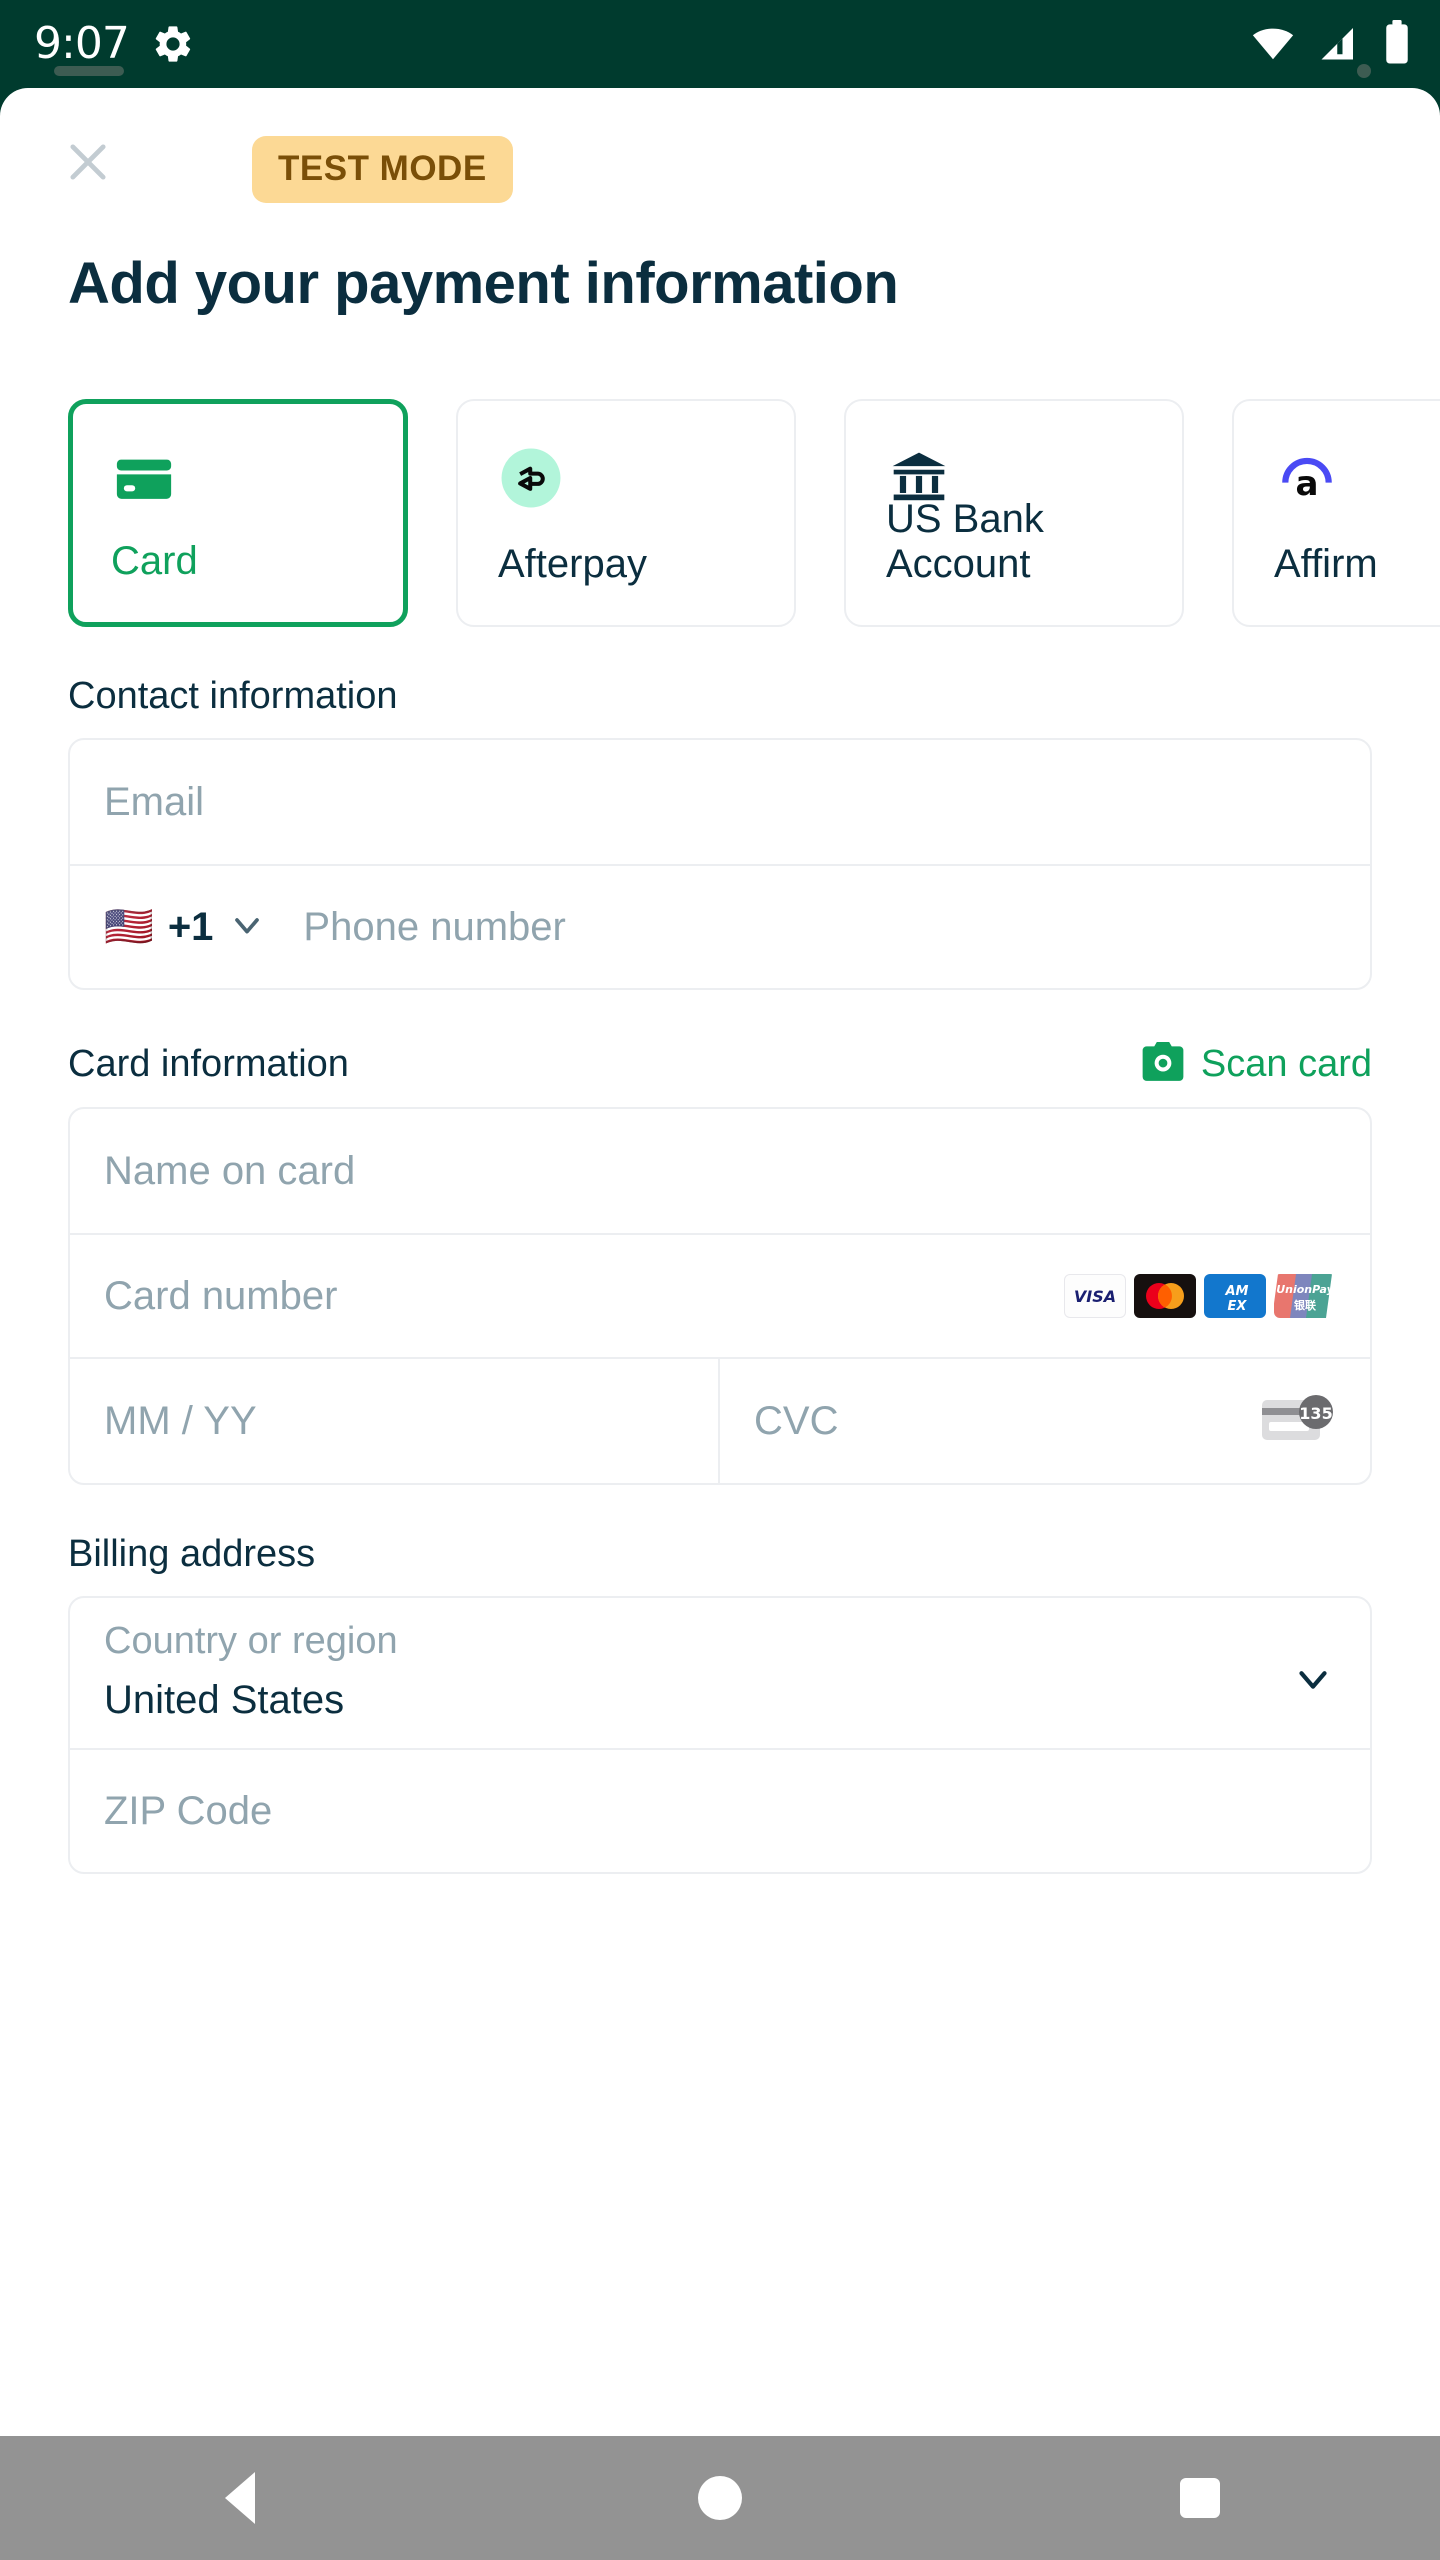  What do you see at coordinates (88, 162) in the screenshot?
I see `close-icon` at bounding box center [88, 162].